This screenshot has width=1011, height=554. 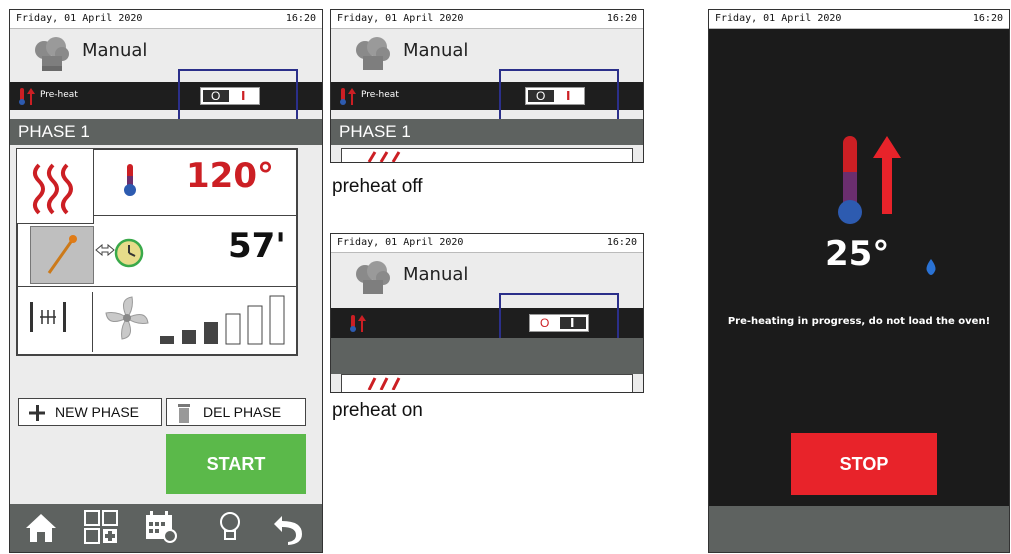 I want to click on temperature-value: 25°, so click(x=857, y=254).